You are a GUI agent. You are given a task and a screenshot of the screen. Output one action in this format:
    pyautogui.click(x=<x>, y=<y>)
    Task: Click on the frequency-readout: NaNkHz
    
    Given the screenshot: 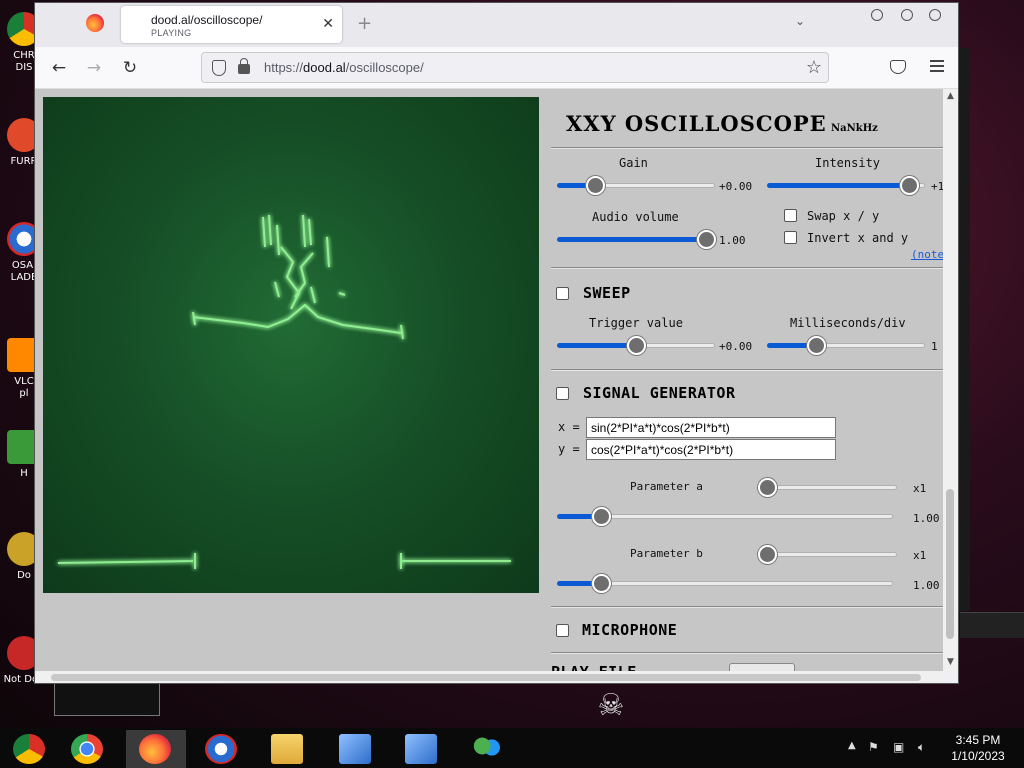 What is the action you would take?
    pyautogui.click(x=854, y=128)
    